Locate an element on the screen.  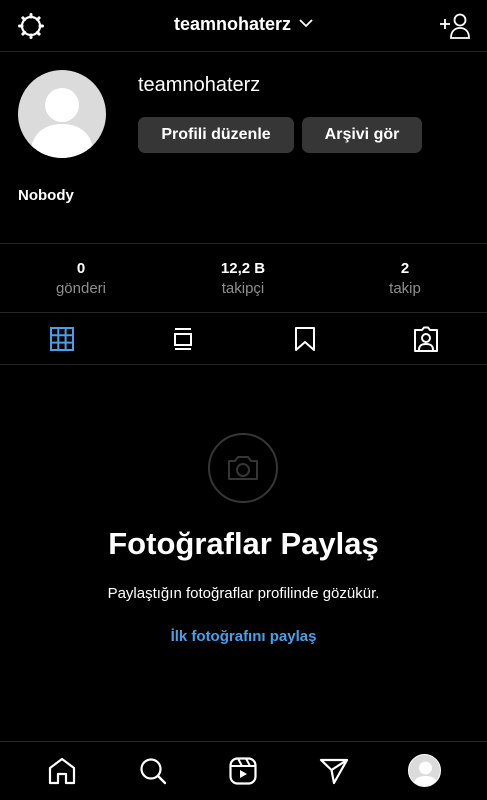
profile-avatar is located at coordinates (62, 114).